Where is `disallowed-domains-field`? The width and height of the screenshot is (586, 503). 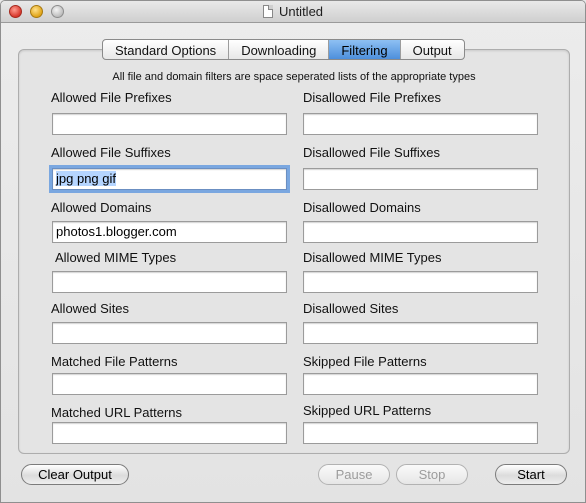 disallowed-domains-field is located at coordinates (420, 232).